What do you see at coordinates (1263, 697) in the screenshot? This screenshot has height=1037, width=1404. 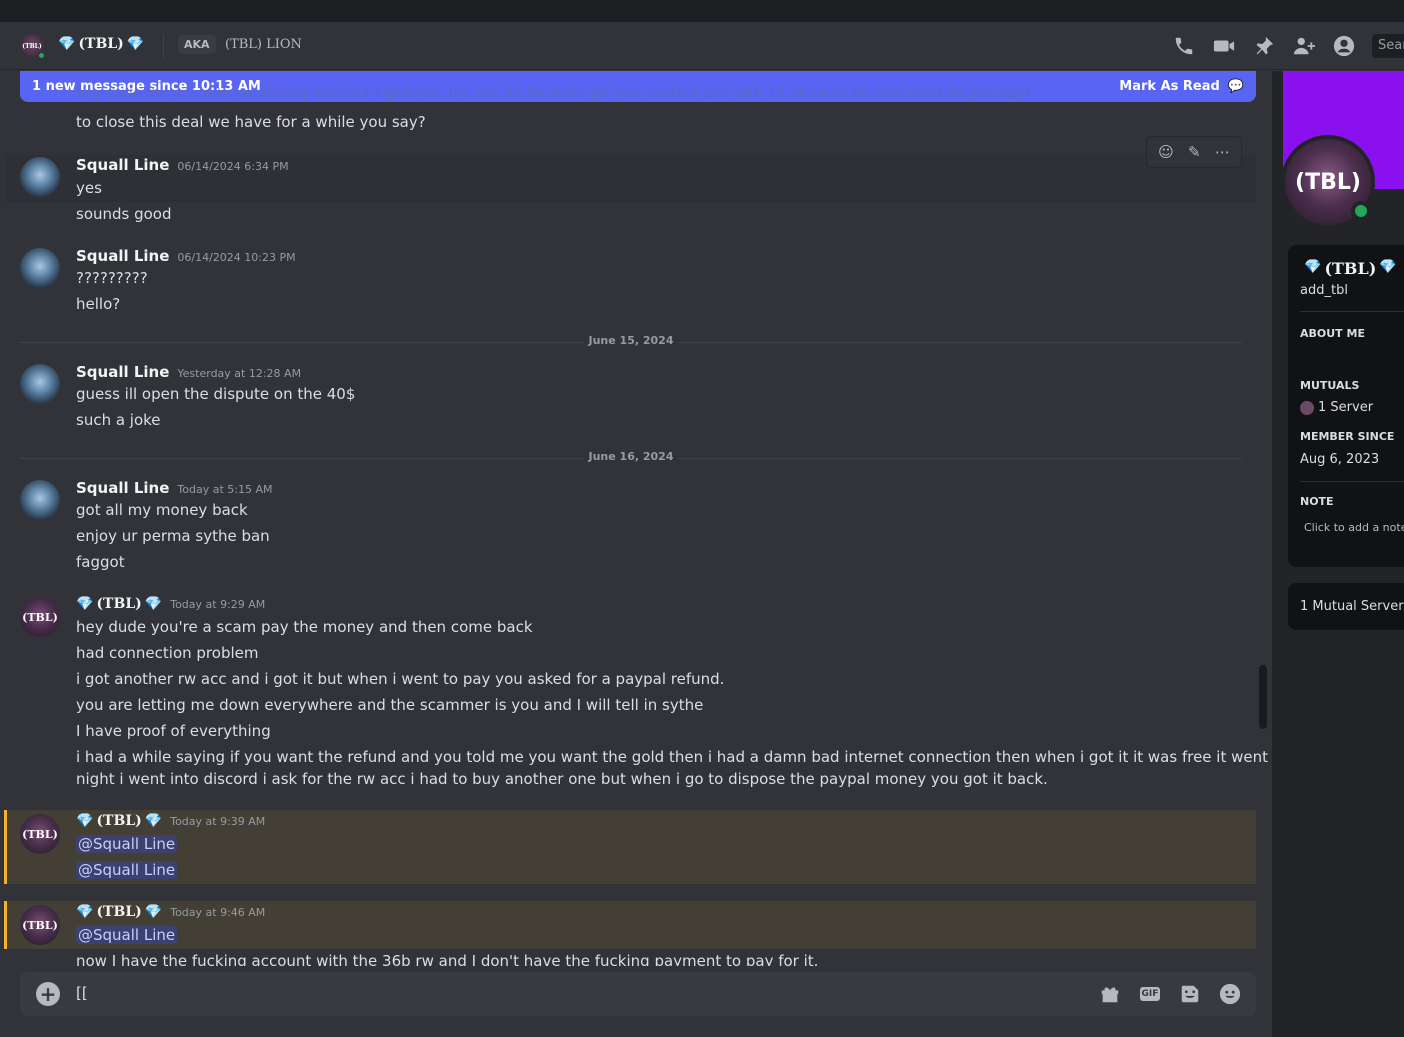 I see `scrollbar-thumb` at bounding box center [1263, 697].